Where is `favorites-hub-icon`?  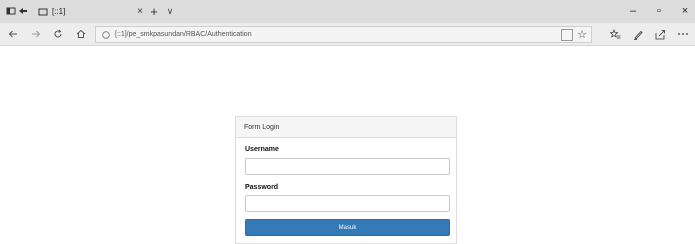 favorites-hub-icon is located at coordinates (615, 34).